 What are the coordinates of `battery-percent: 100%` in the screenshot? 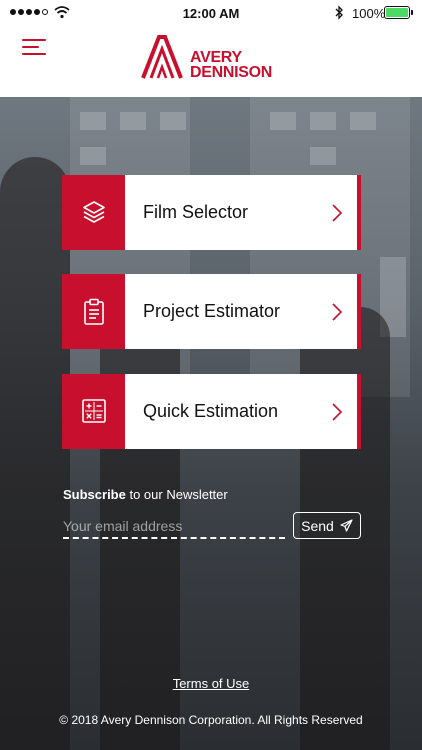 It's located at (369, 13).